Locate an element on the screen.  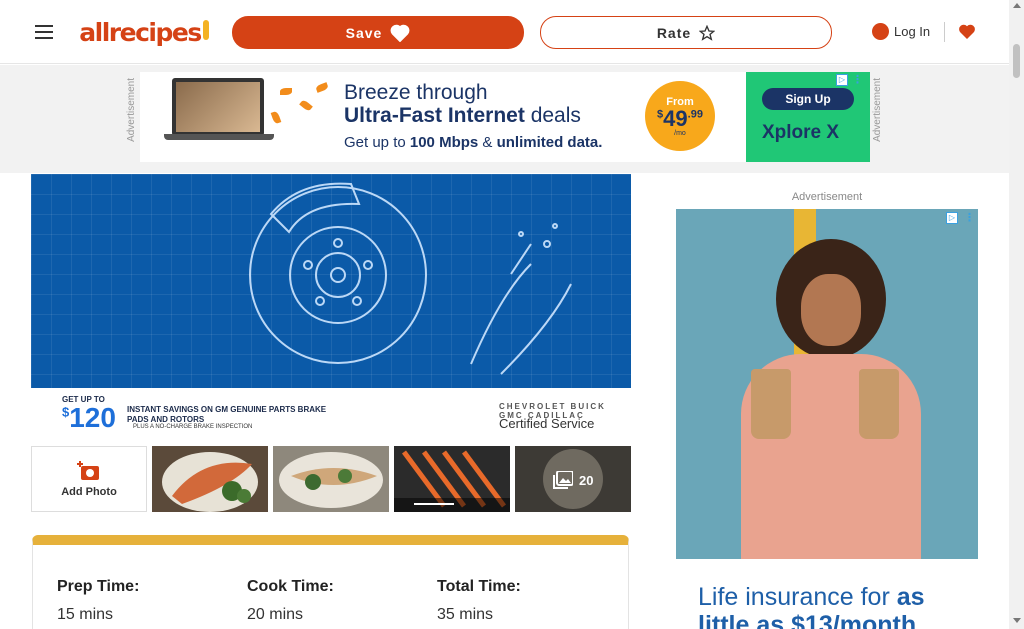
add-photo-button: Add Photo is located at coordinates (89, 479).